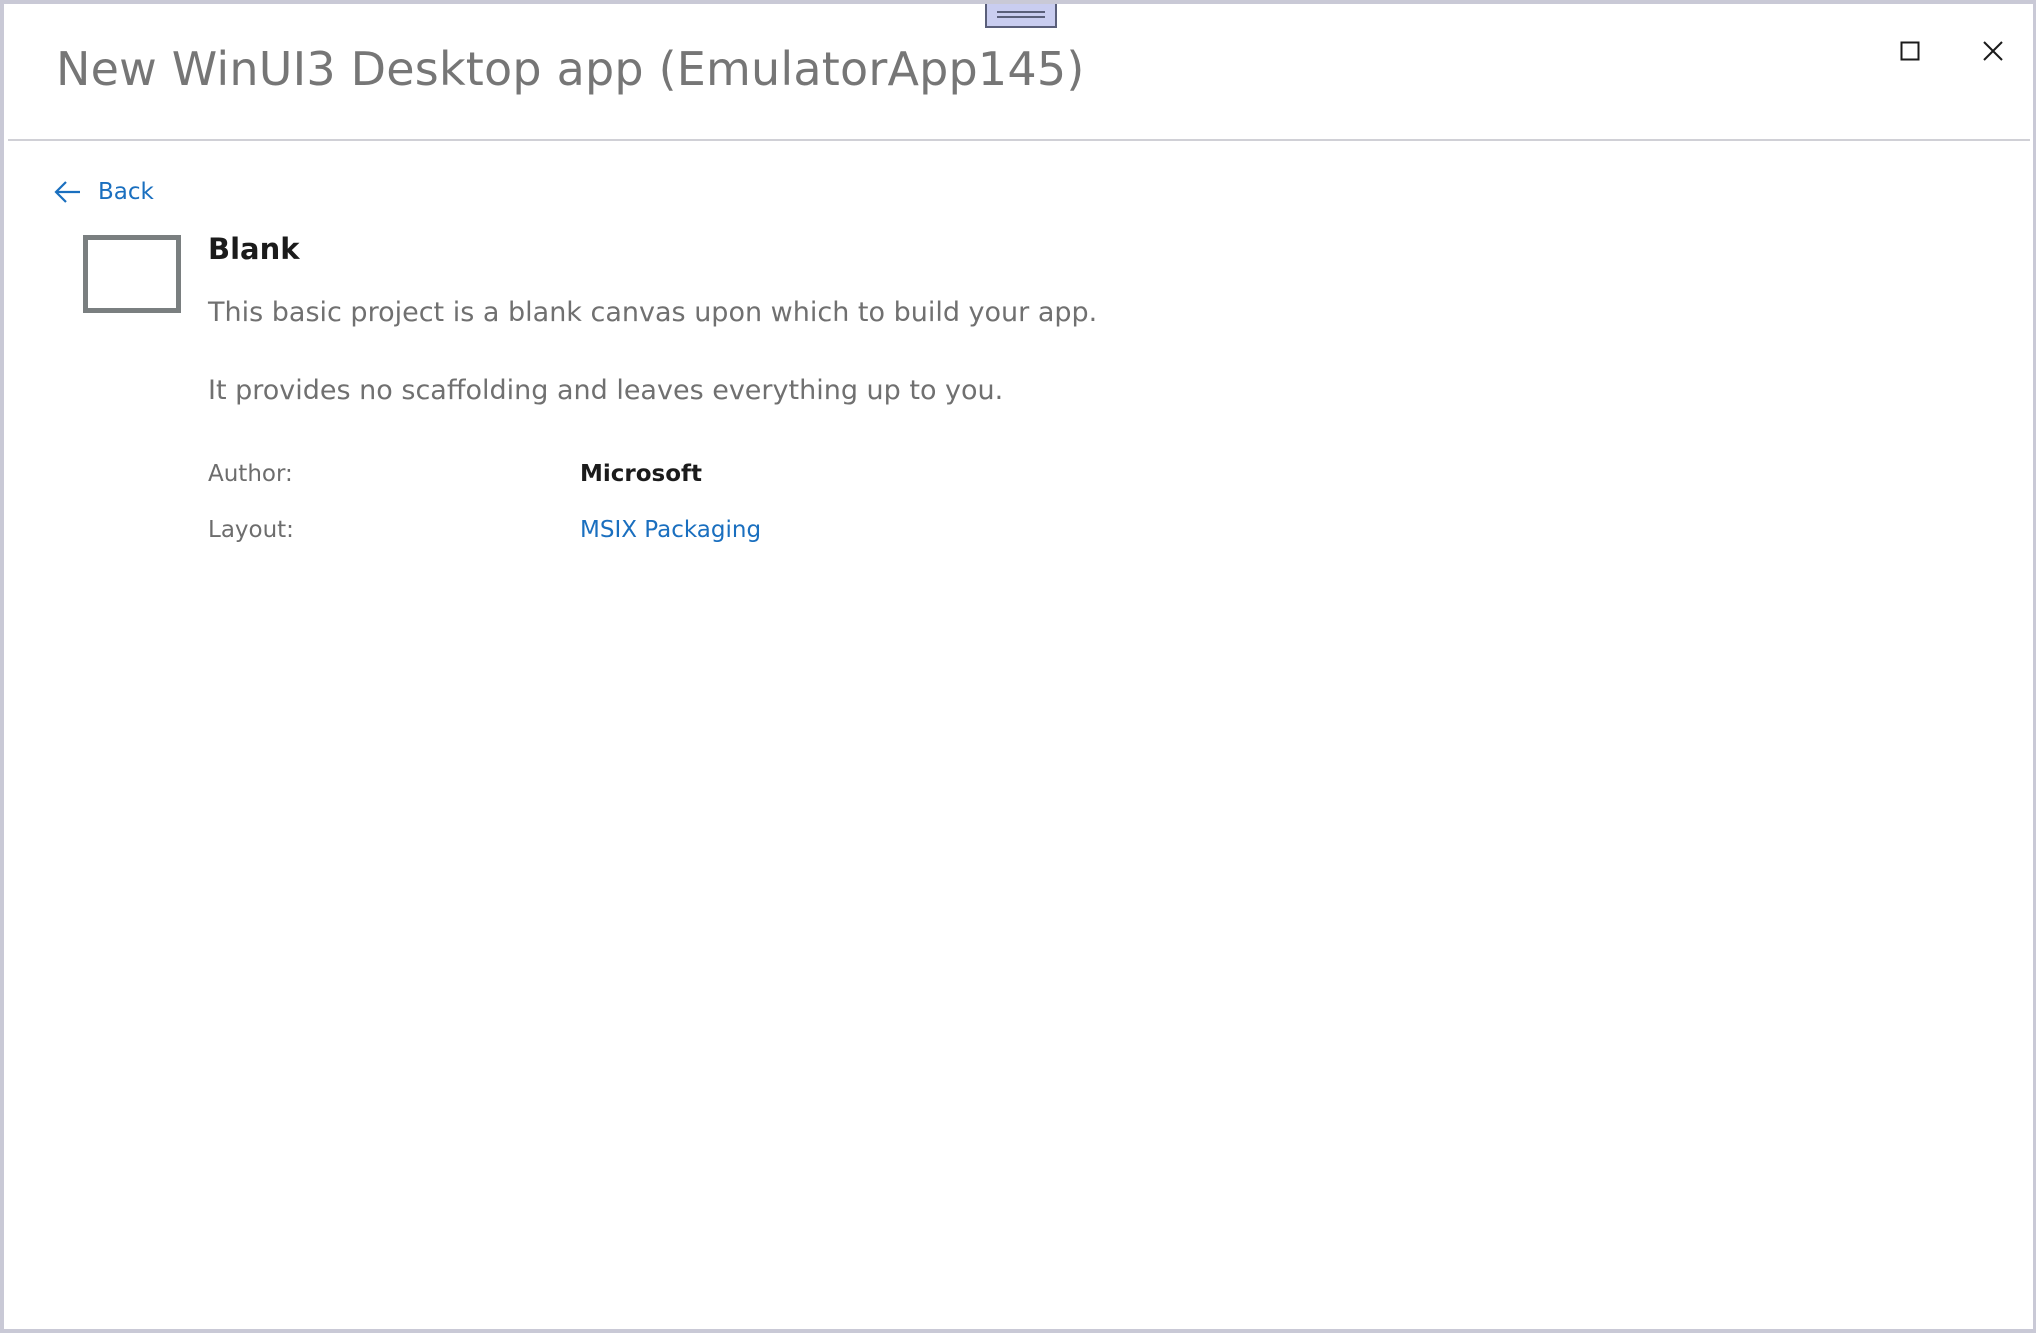  I want to click on close-icon, so click(1993, 51).